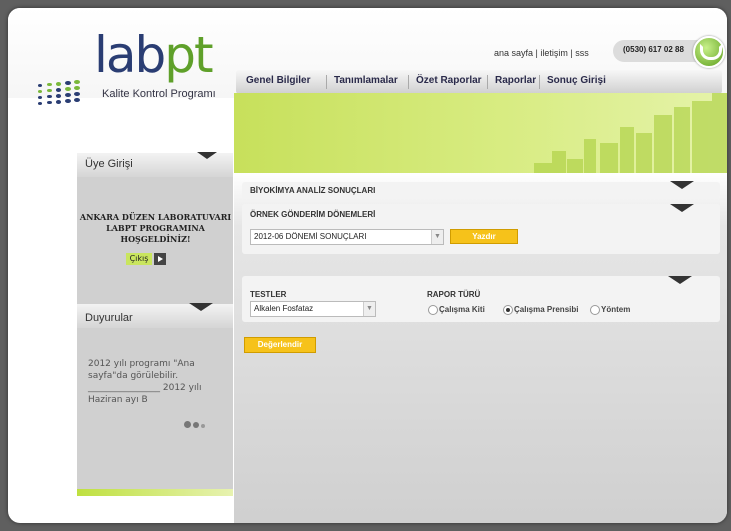  Describe the element at coordinates (484, 236) in the screenshot. I see `print-button: Yazdır` at that location.